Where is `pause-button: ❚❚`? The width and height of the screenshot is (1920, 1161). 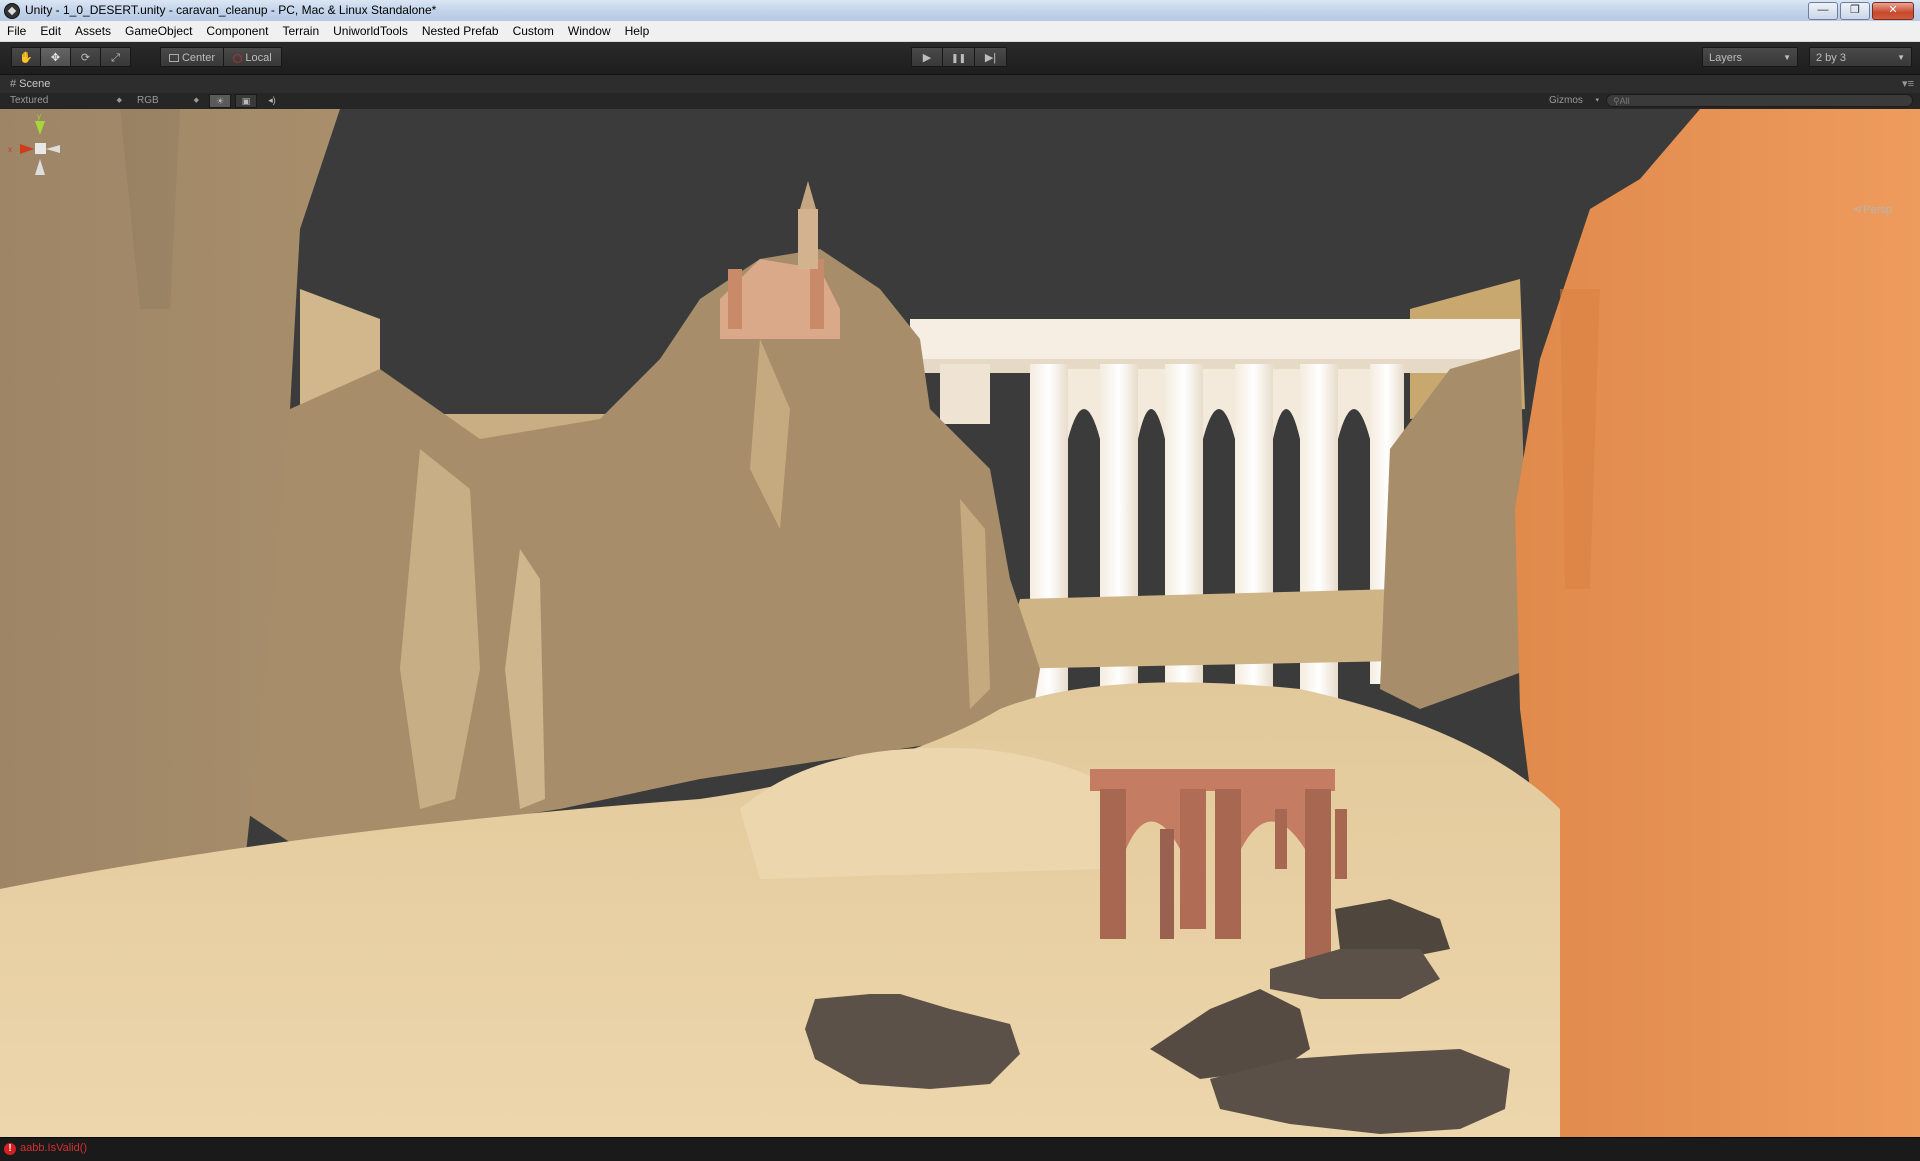
pause-button: ❚❚ is located at coordinates (959, 57).